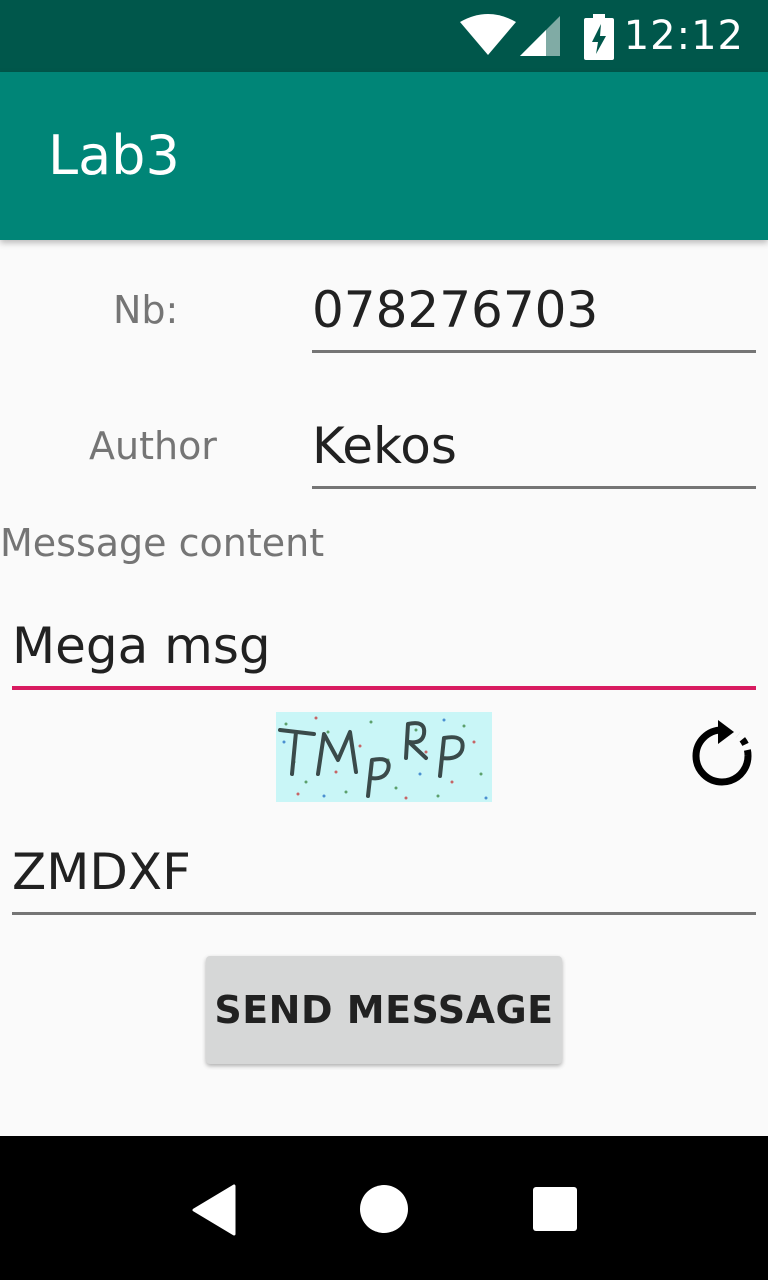 The height and width of the screenshot is (1280, 768). What do you see at coordinates (141, 646) in the screenshot?
I see `message-value: Mega msg` at bounding box center [141, 646].